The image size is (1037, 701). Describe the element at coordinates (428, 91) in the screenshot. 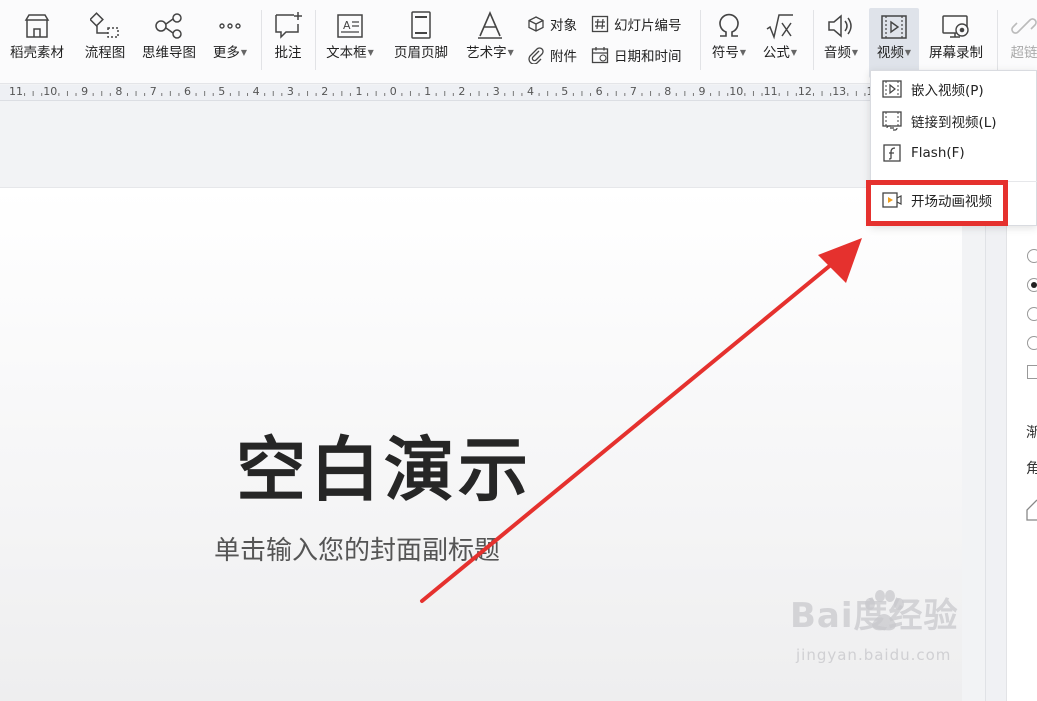

I see `ruler-number: 1` at that location.